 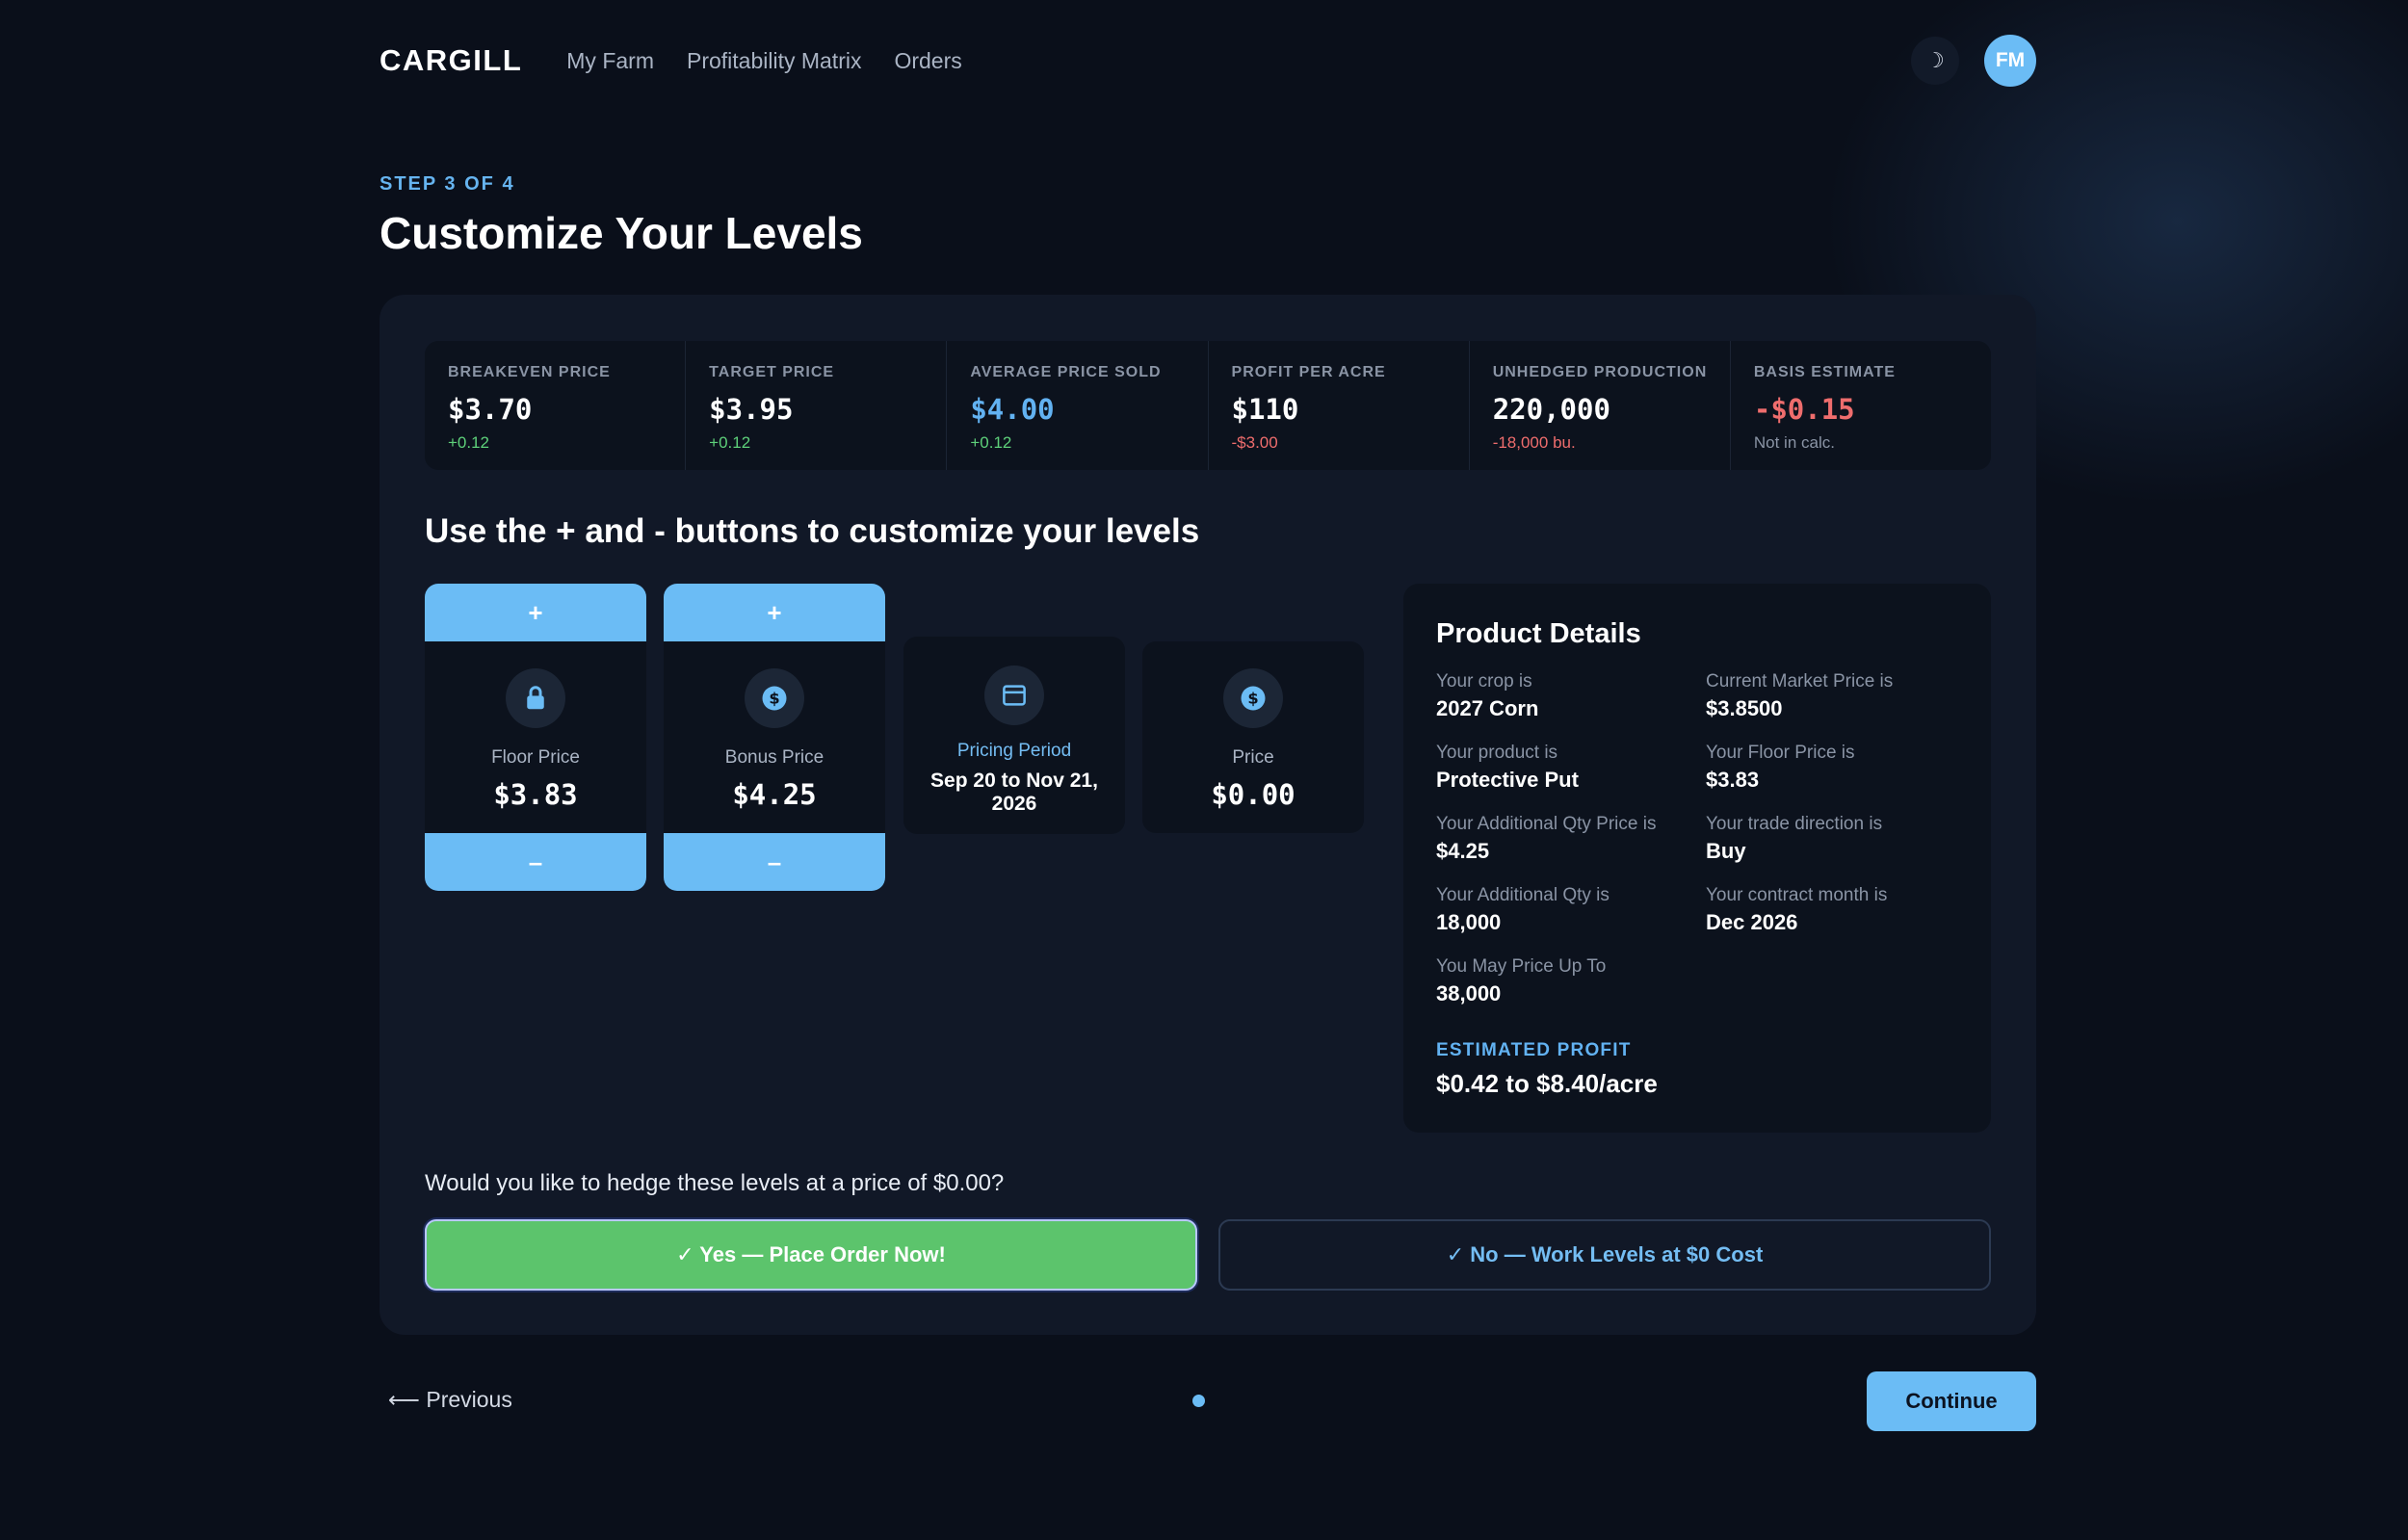 I want to click on stat-label: AVERAGE PRICE SOLD, so click(x=1066, y=372).